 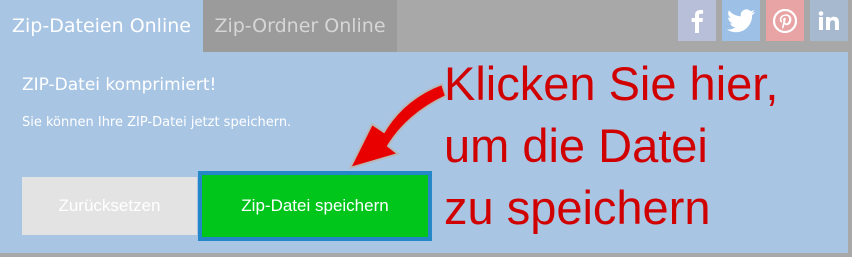 I want to click on save-zip-button: Zip-Datei speichern, so click(x=315, y=206).